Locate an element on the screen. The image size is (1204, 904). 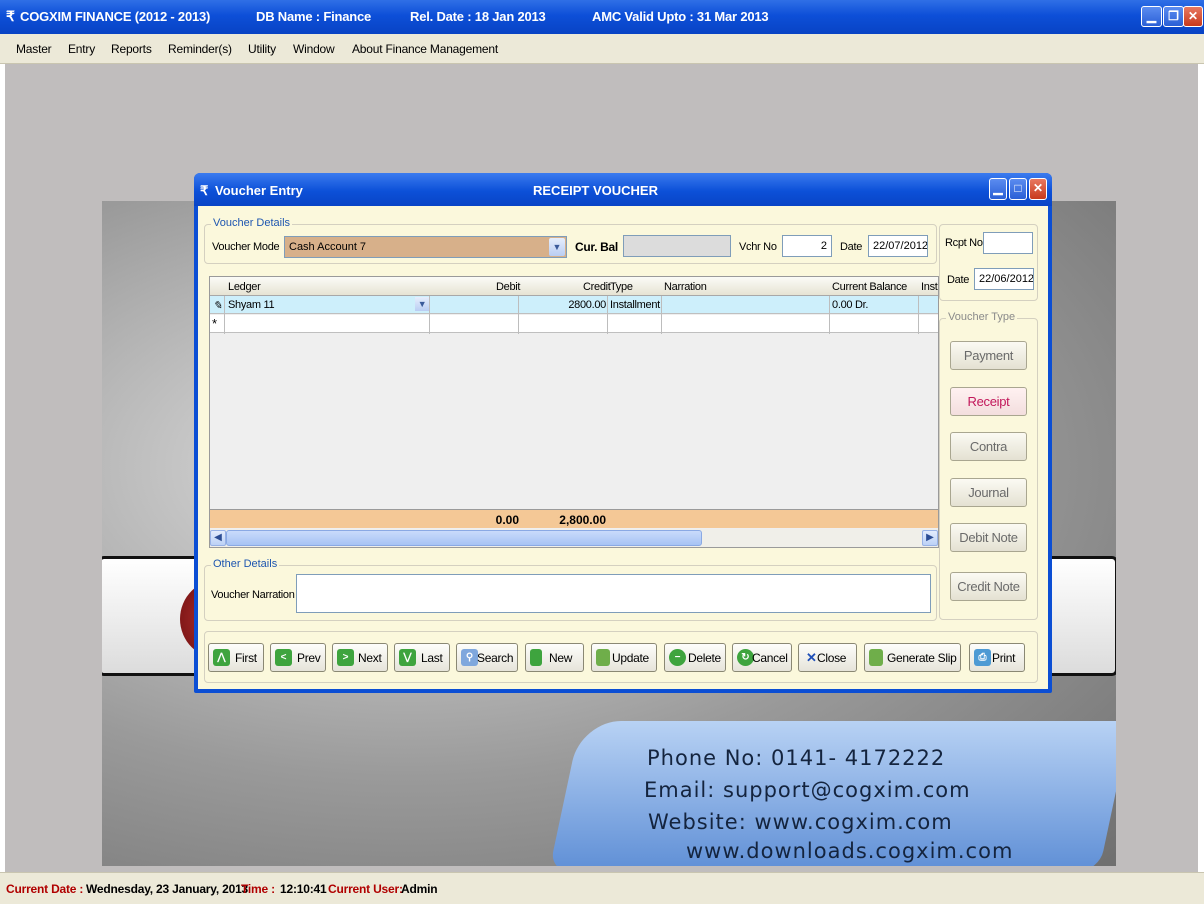
col-credit: Credit is located at coordinates (597, 287).